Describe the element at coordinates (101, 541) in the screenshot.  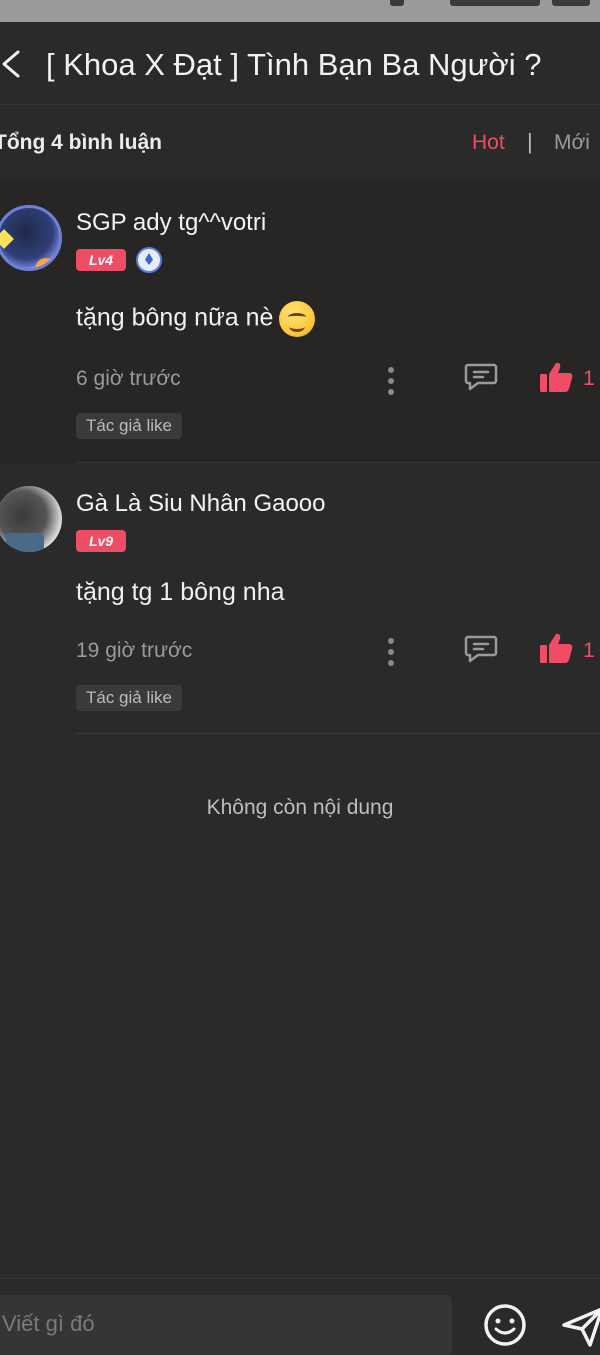
I see `level-badge: Lv9` at that location.